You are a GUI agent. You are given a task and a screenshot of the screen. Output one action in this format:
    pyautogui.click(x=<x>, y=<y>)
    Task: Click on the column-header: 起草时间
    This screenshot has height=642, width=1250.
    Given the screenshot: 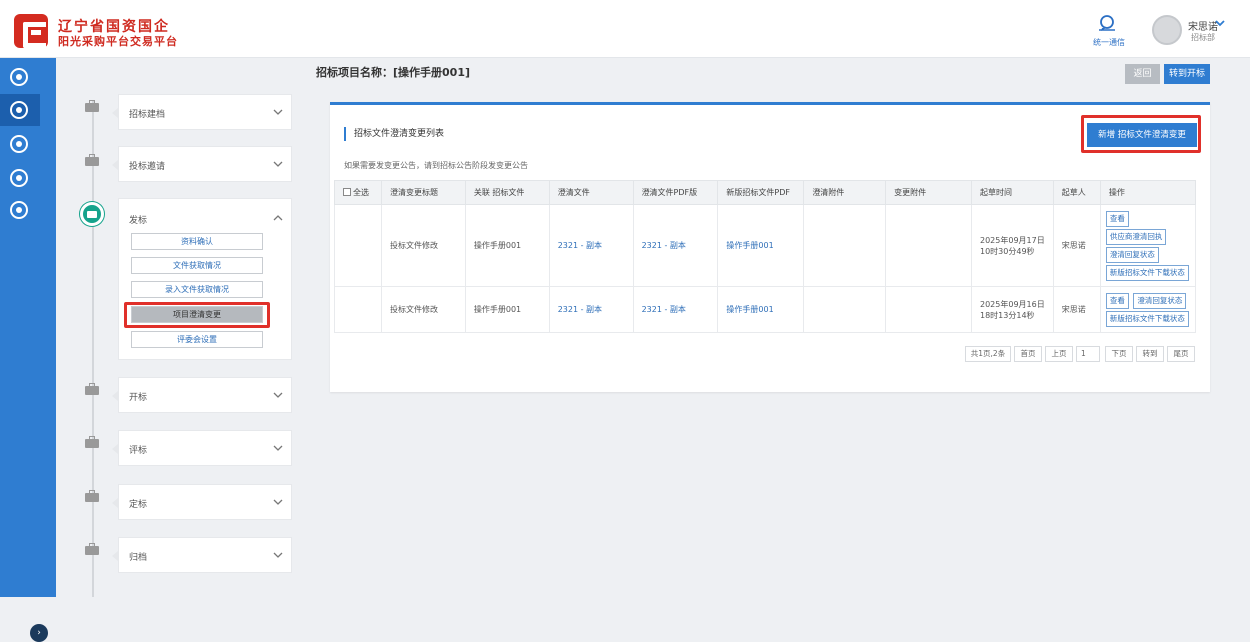 What is the action you would take?
    pyautogui.click(x=1012, y=192)
    